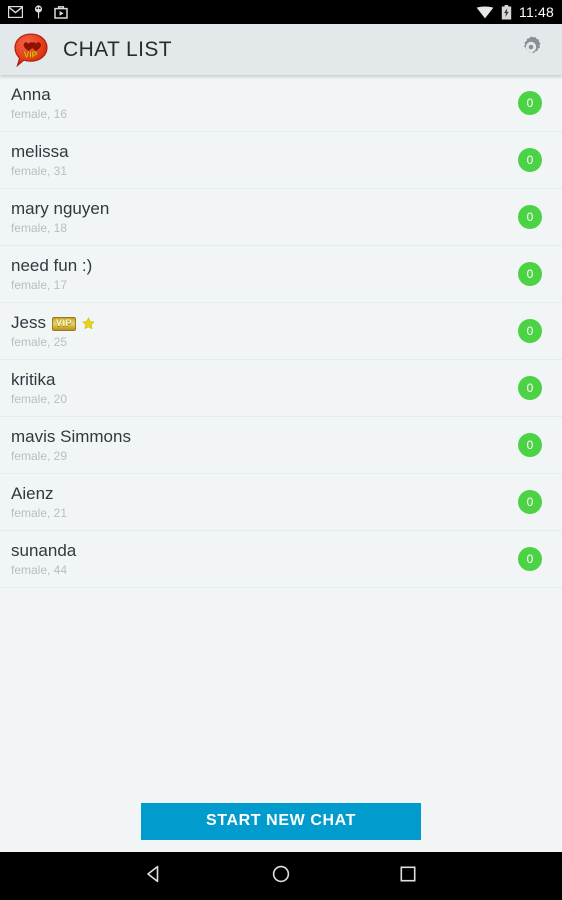 This screenshot has height=900, width=562. I want to click on chat-item-name-line: melissa, so click(264, 151).